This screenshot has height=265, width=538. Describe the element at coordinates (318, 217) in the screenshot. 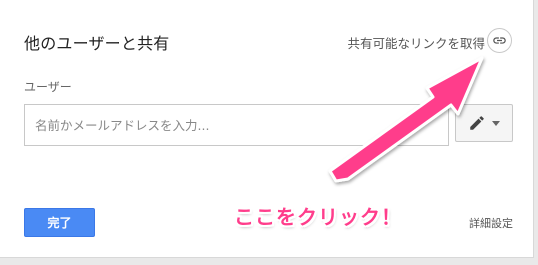

I see `click-here-annotation: ここをクリック！` at that location.